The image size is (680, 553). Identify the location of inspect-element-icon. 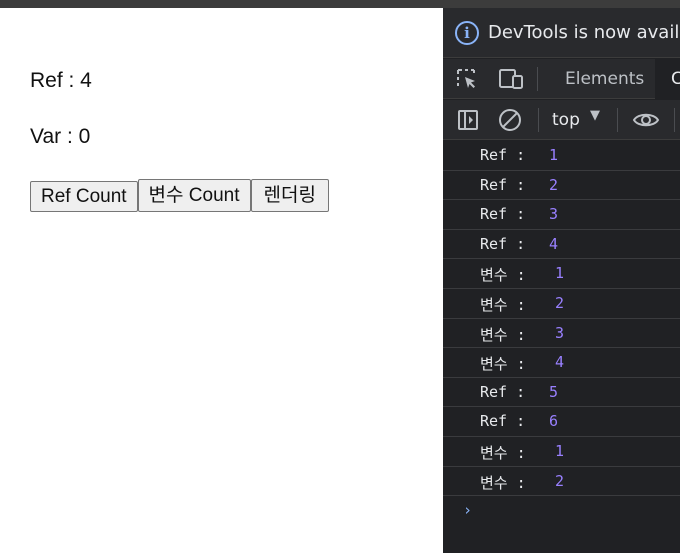
(467, 79).